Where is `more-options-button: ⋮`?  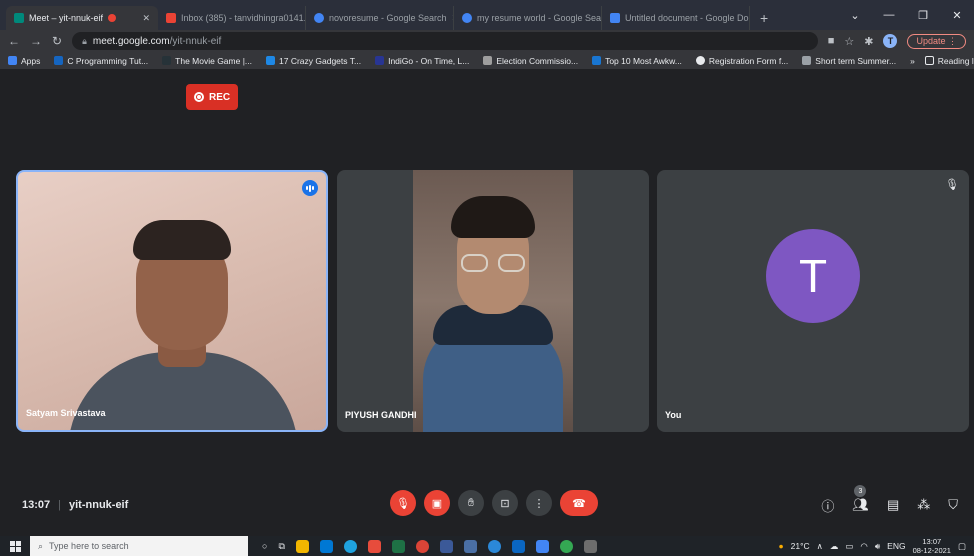
more-options-button: ⋮ is located at coordinates (539, 503).